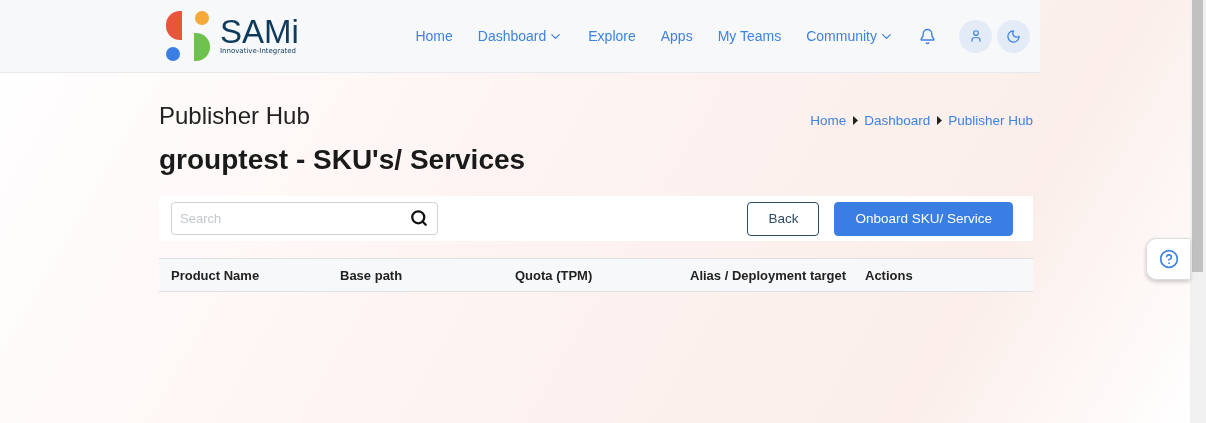 Image resolution: width=1206 pixels, height=423 pixels. I want to click on breadcrumb-link: Dashboard, so click(897, 120).